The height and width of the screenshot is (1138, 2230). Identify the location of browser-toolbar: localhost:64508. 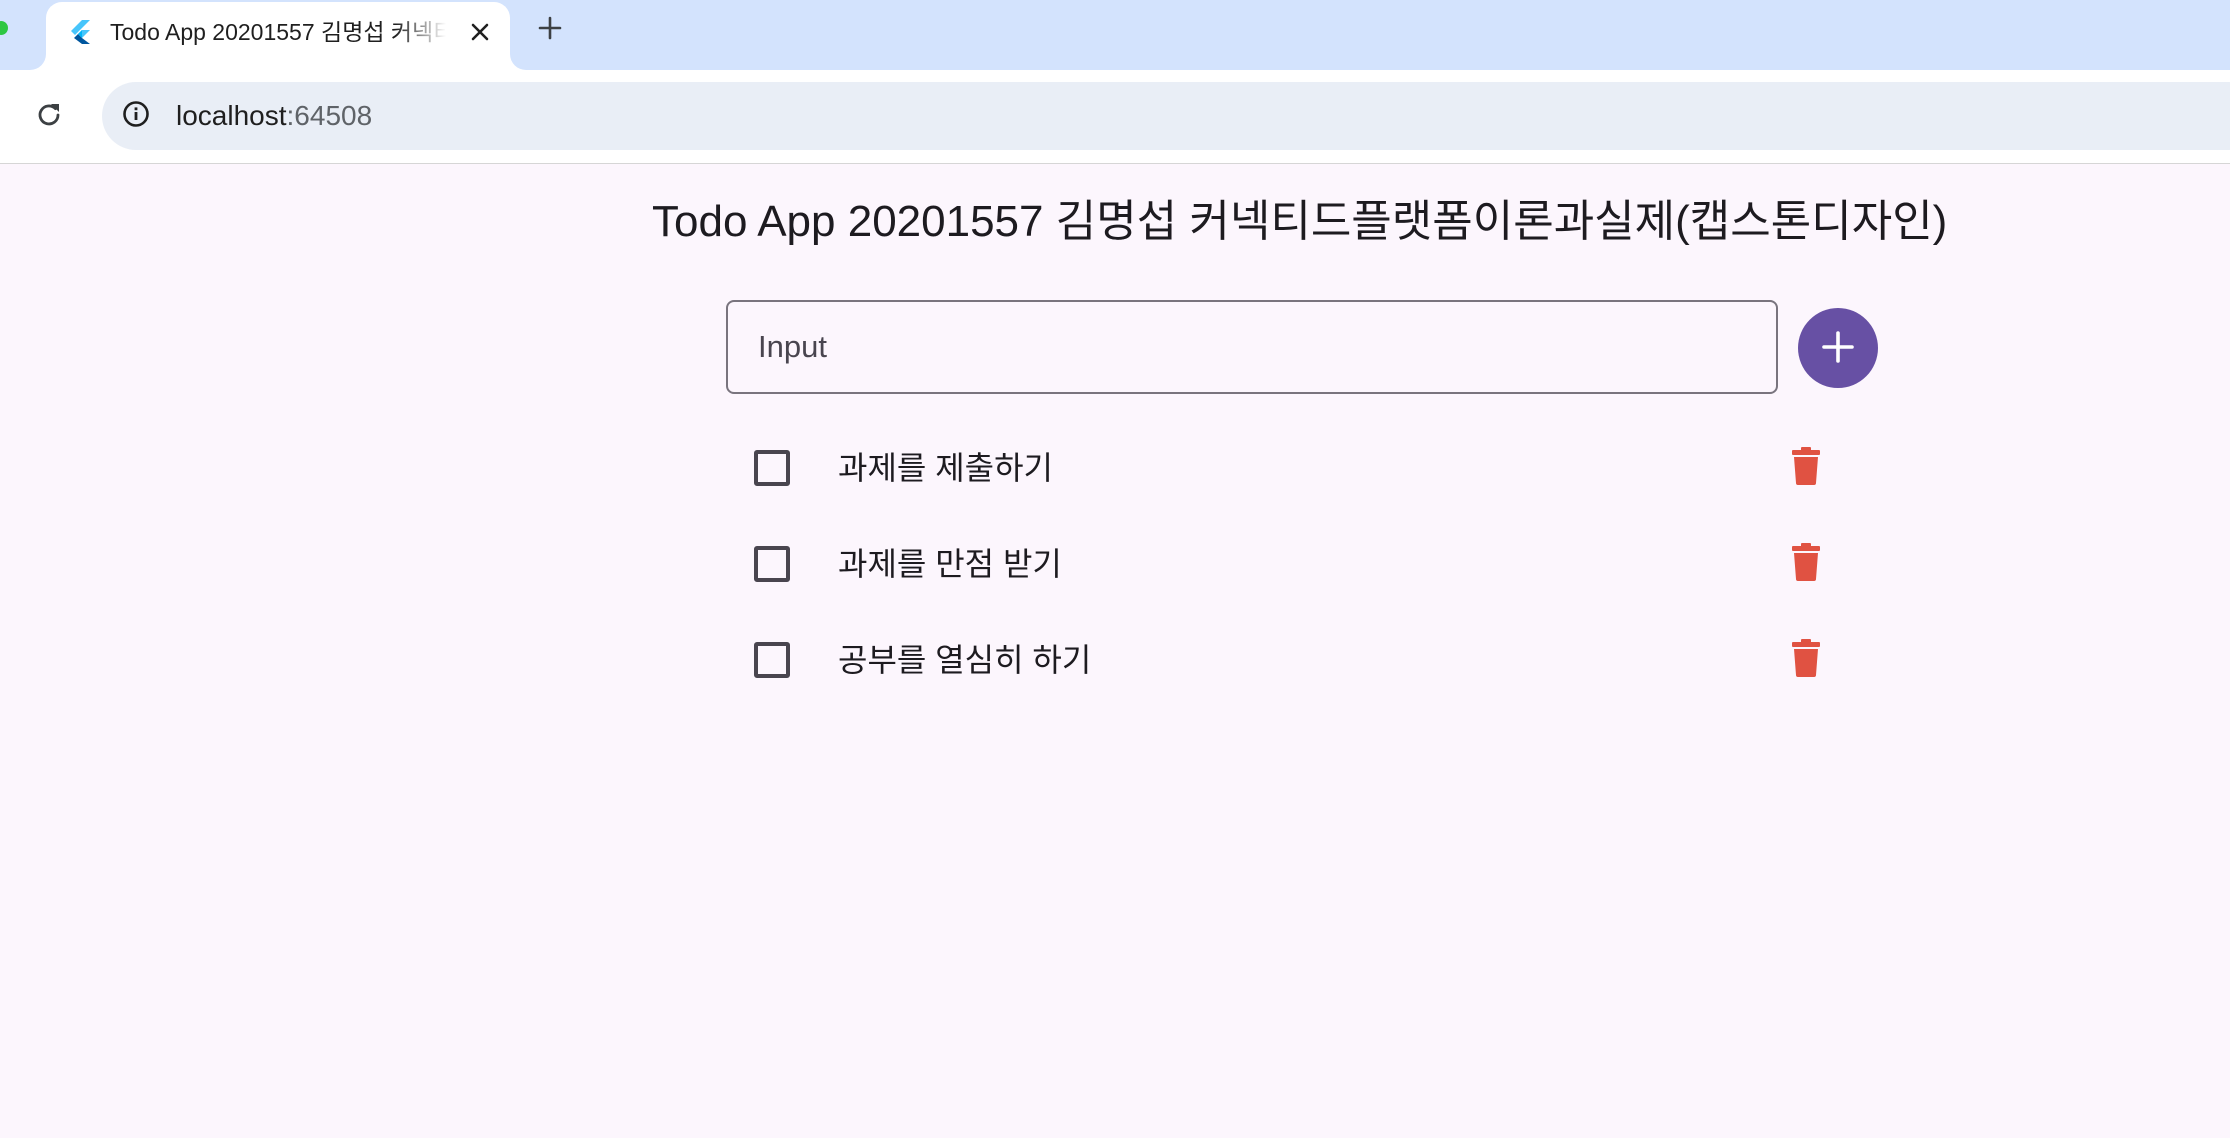
(1115, 117).